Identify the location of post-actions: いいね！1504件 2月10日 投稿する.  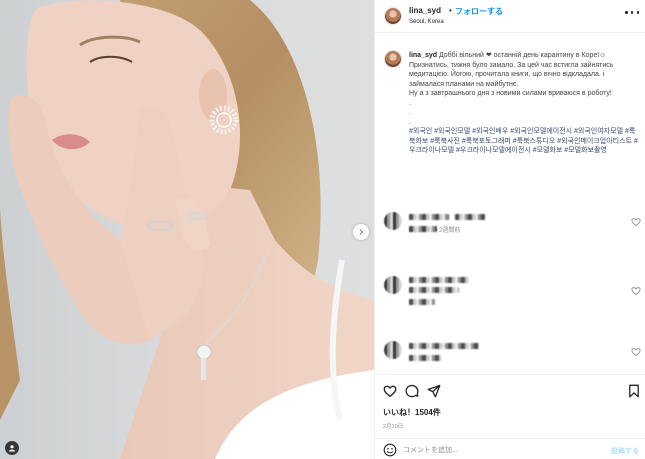
(510, 416).